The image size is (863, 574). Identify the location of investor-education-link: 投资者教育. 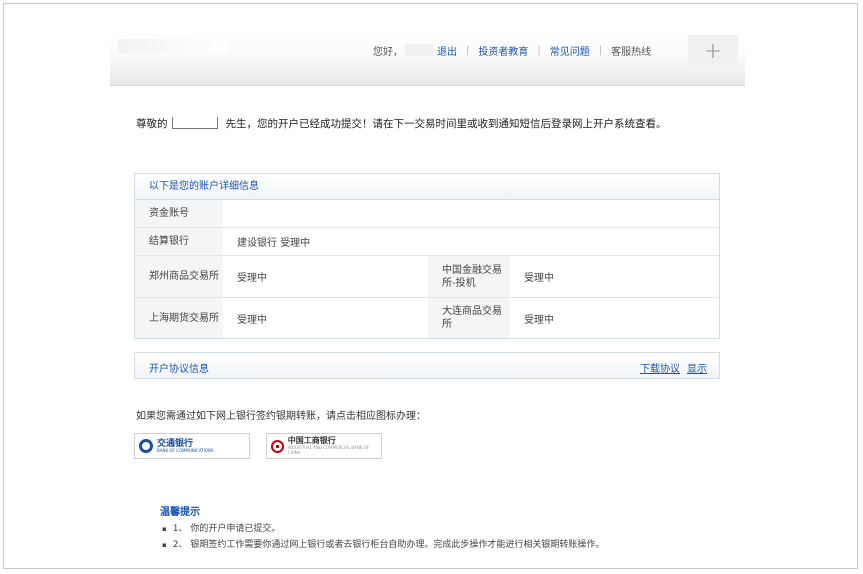
(503, 50).